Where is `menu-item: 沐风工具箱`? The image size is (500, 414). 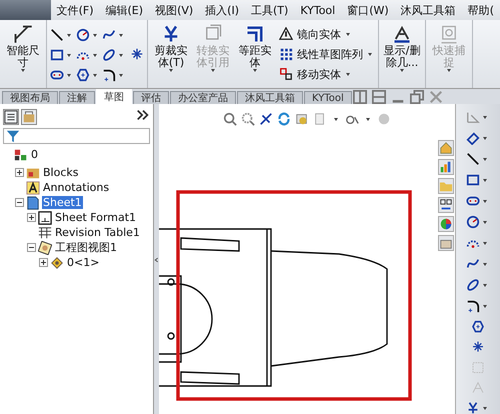
menu-item: 沐风工具箱 is located at coordinates (428, 10).